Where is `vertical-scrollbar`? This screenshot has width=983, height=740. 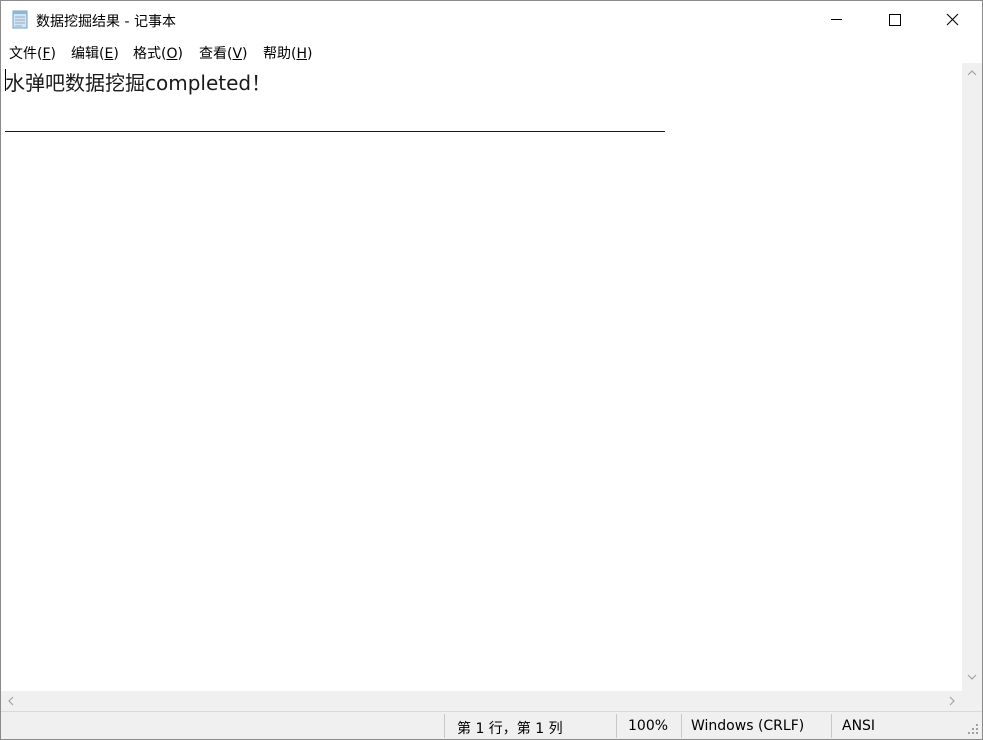
vertical-scrollbar is located at coordinates (972, 377).